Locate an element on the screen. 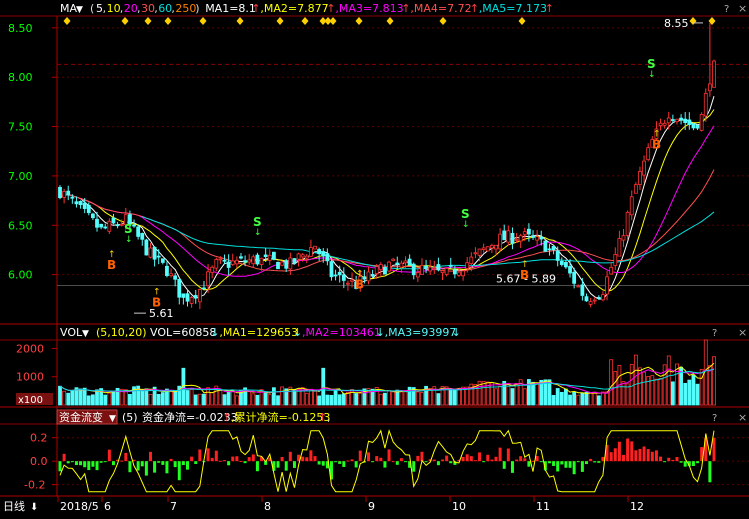  price-close-icon: × is located at coordinates (742, 8).